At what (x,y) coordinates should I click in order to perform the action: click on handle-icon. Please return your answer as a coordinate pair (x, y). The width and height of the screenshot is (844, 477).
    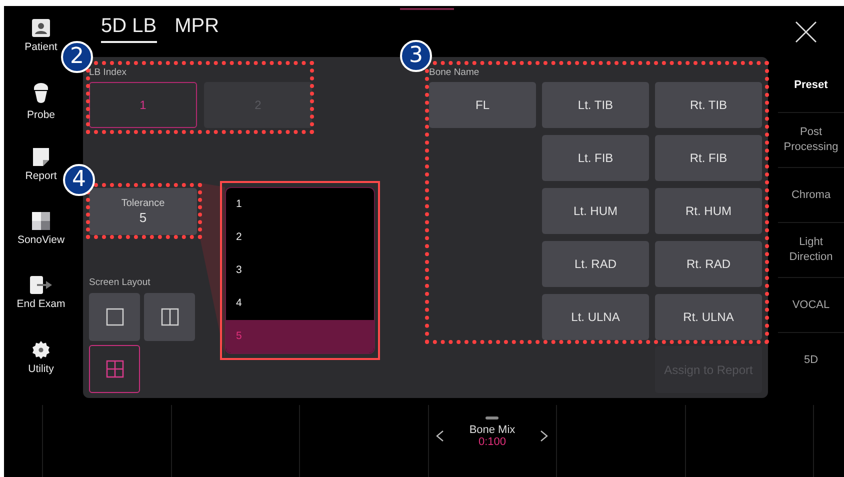
    Looking at the image, I should click on (492, 418).